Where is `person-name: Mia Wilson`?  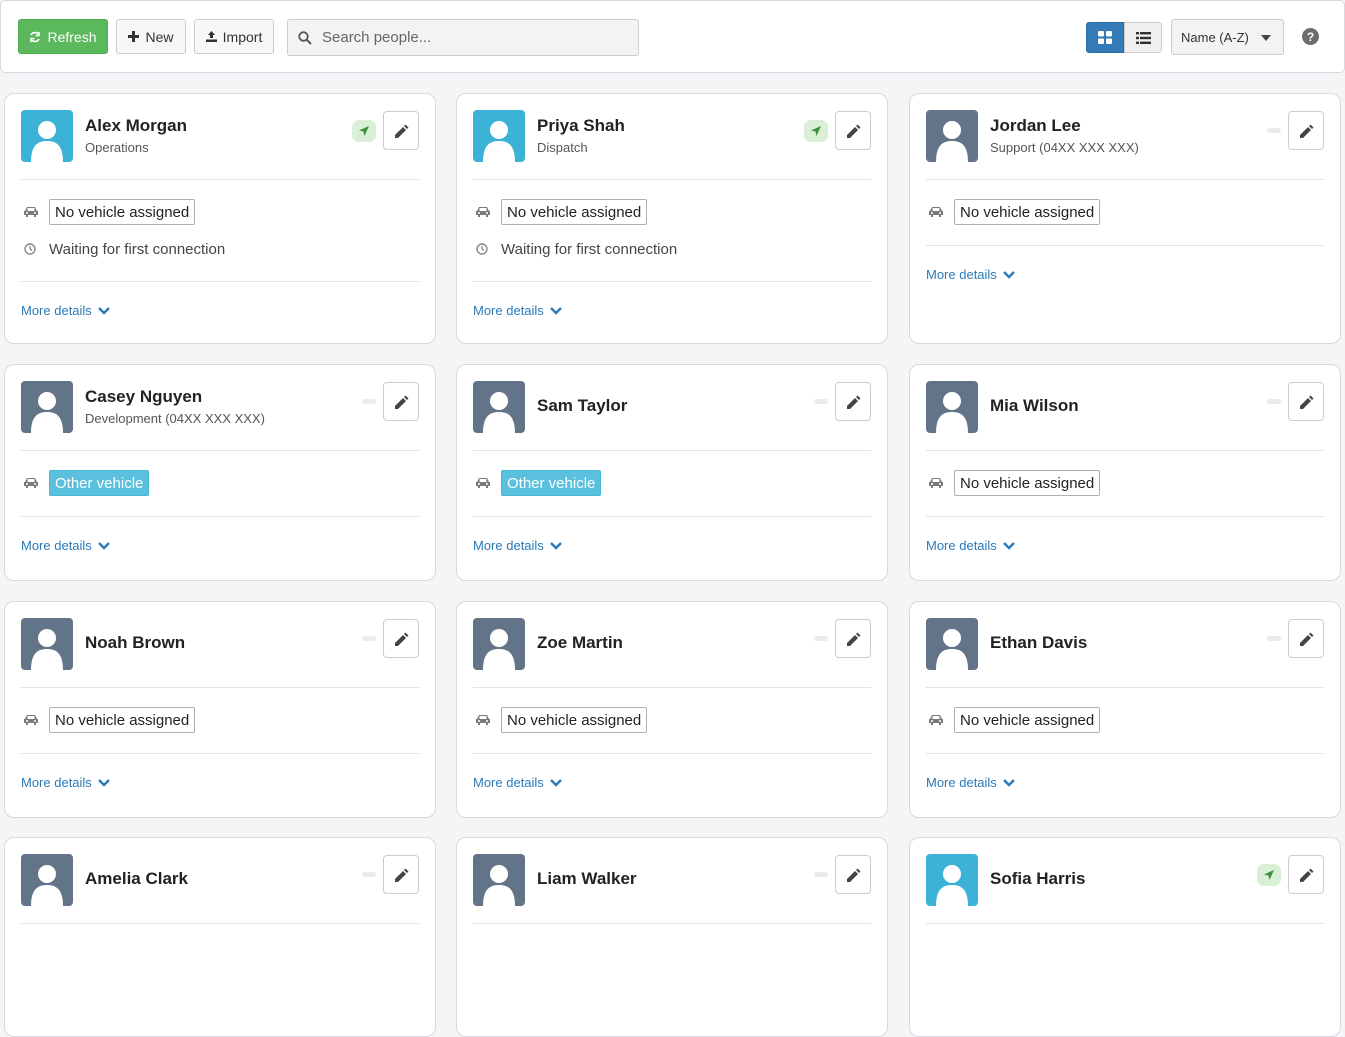 person-name: Mia Wilson is located at coordinates (1034, 406).